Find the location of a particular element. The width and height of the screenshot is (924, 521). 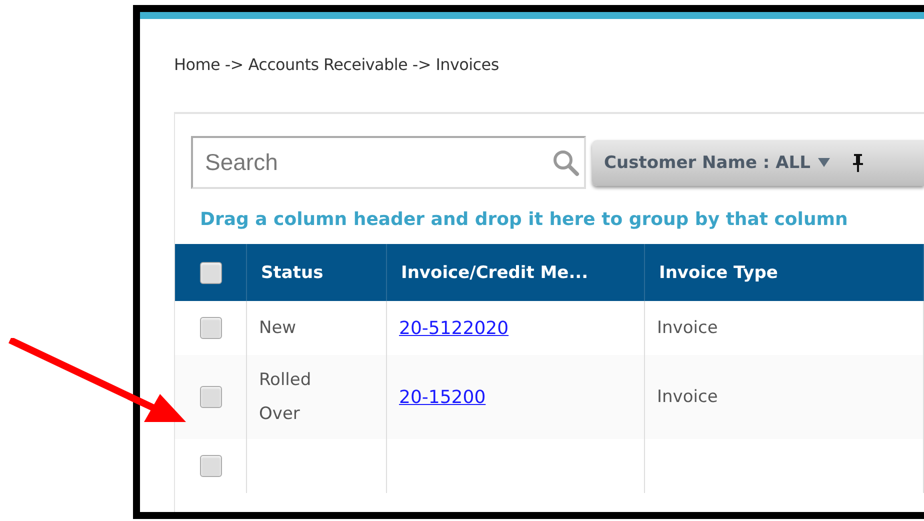

customer-filter: Customer Name : ALL is located at coordinates (758, 163).